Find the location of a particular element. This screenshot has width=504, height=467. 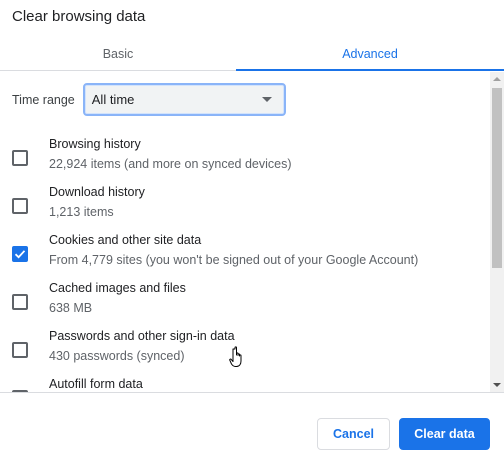

option-cached-images: Cached images and files 638 MB is located at coordinates (245, 304).